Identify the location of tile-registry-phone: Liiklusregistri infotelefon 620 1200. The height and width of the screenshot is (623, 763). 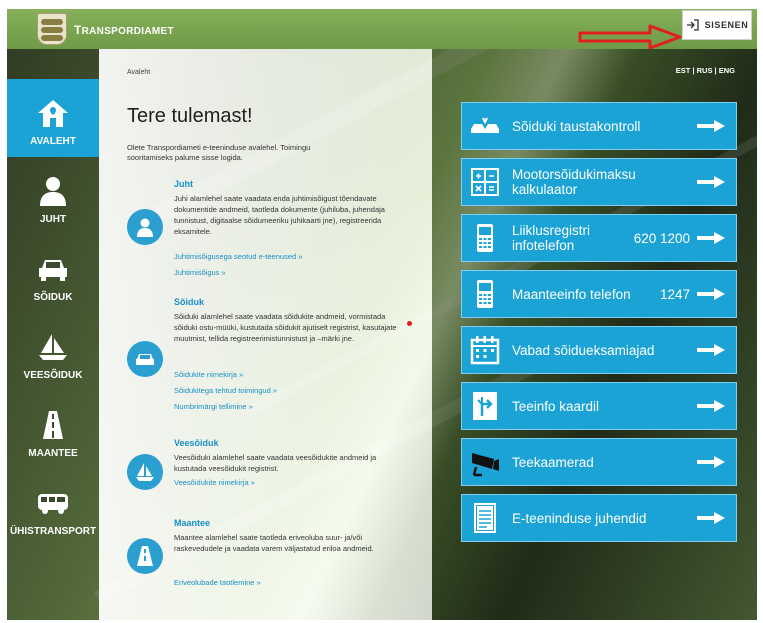
(599, 238).